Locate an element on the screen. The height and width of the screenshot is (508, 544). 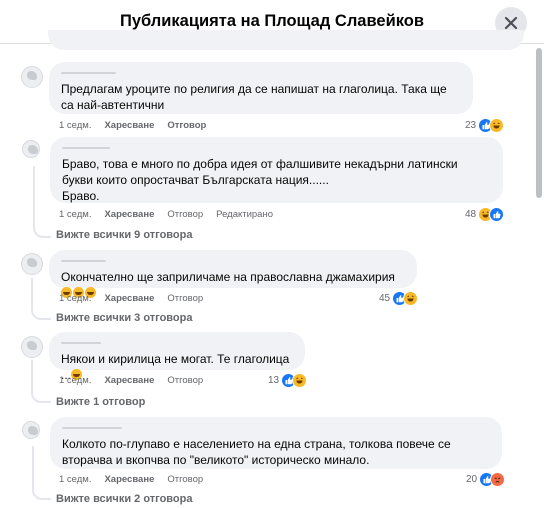
reaction-count: 13 is located at coordinates (274, 380).